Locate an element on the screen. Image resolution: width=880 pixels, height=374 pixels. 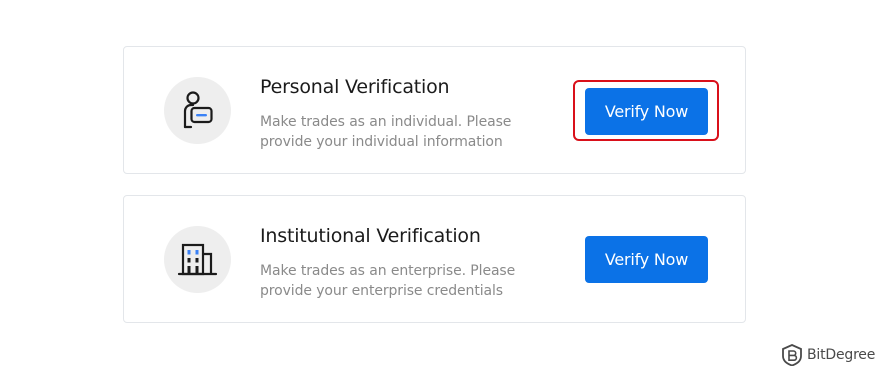
card-title: Institutional Verification is located at coordinates (370, 236).